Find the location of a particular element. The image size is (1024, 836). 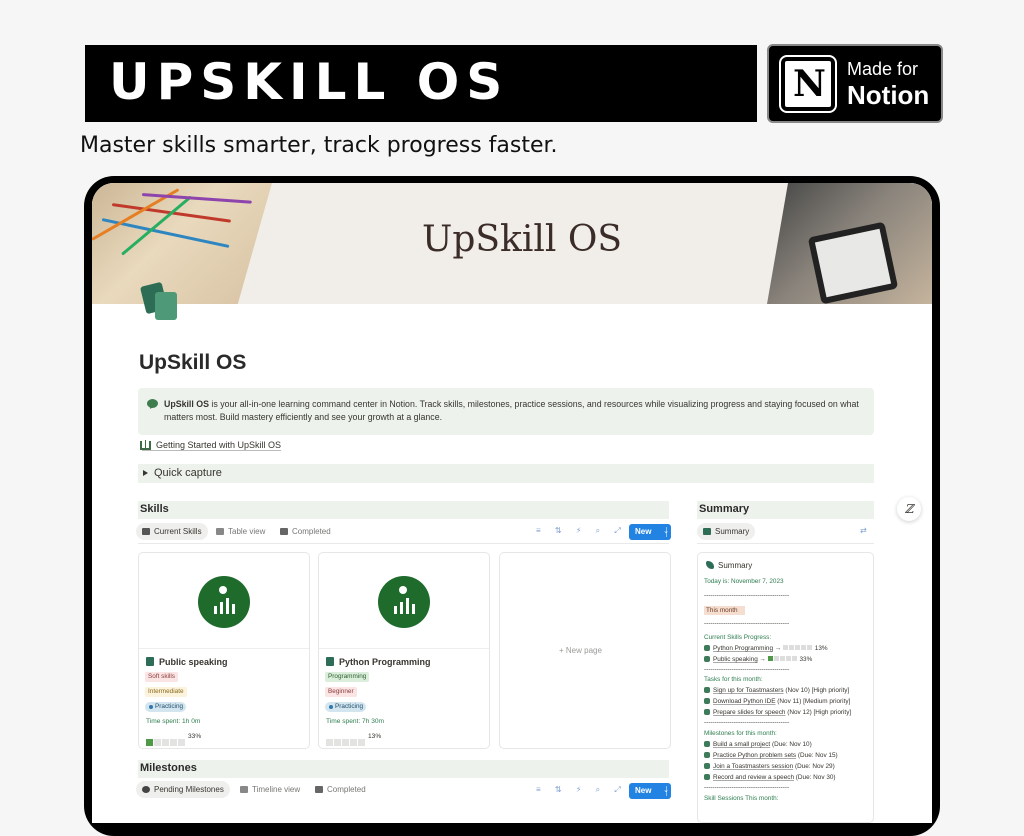

card-title: Python Programming is located at coordinates (385, 662).